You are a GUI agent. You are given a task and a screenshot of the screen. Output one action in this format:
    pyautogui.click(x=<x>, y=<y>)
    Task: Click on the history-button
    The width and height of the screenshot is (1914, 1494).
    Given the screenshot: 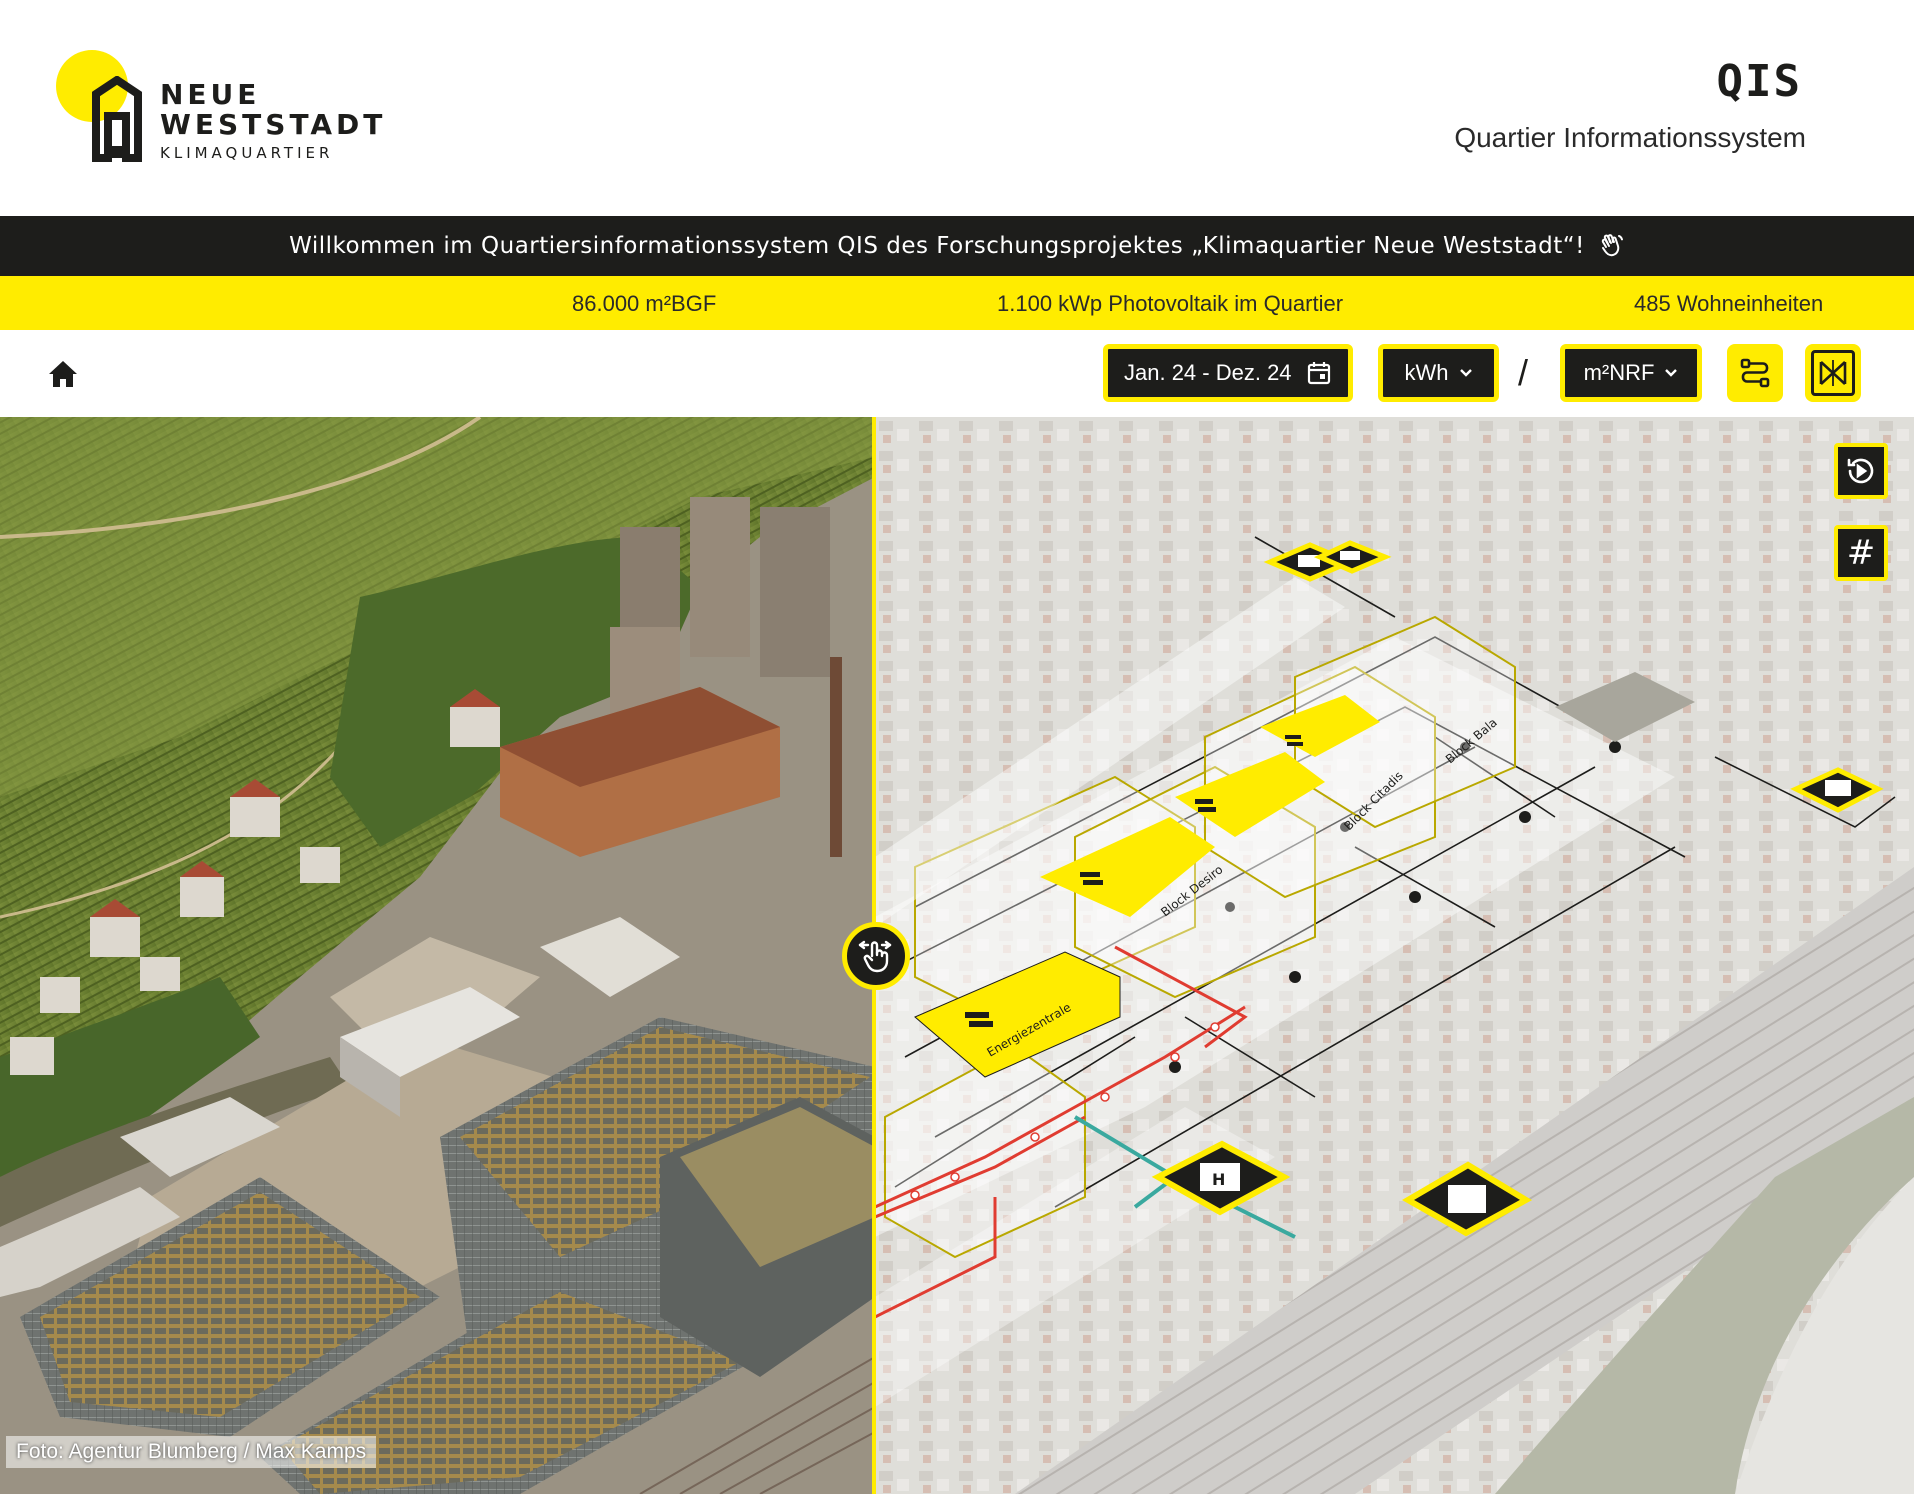 What is the action you would take?
    pyautogui.click(x=1861, y=471)
    